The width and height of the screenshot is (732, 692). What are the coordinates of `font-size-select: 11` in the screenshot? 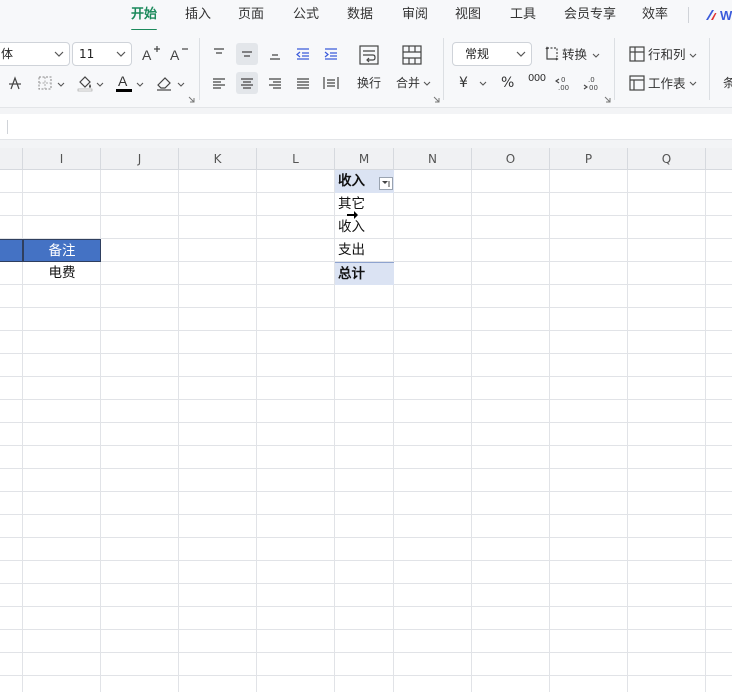 It's located at (102, 54).